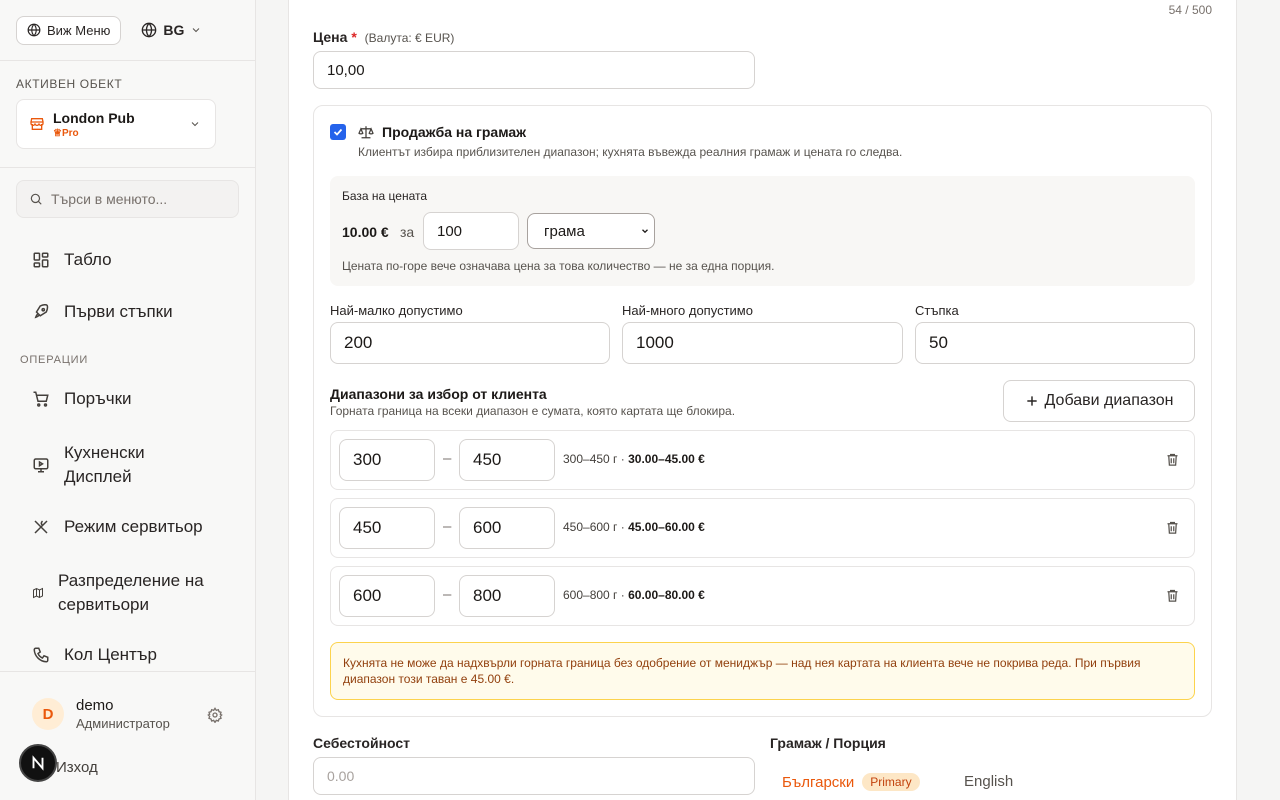 This screenshot has height=800, width=1280. I want to click on add-range-button: Добави диапазон, so click(1099, 401).